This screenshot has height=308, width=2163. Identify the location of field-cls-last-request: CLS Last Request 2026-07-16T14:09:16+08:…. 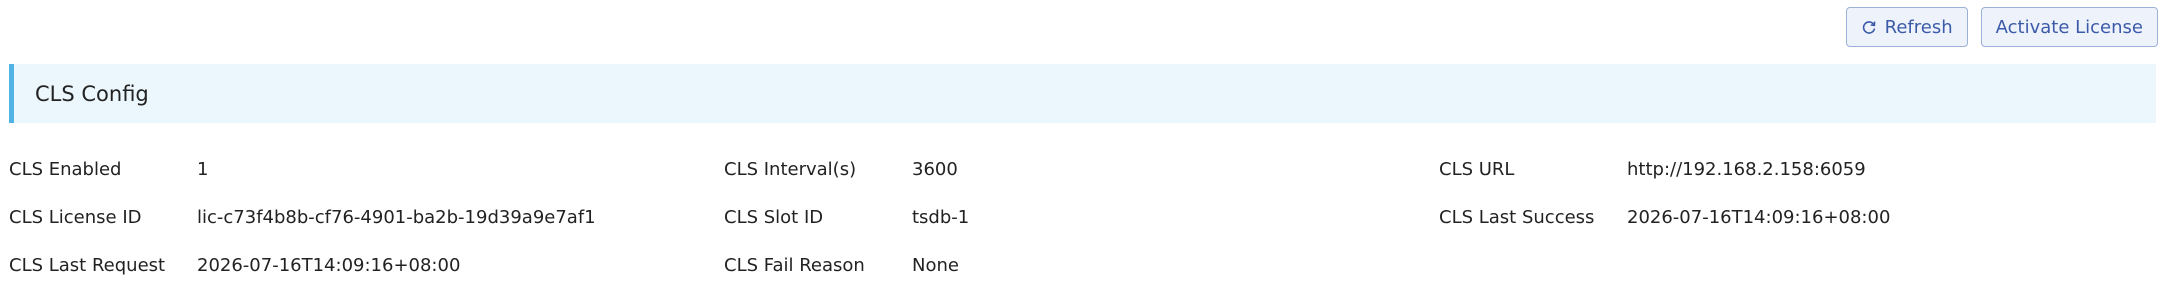
(366, 265).